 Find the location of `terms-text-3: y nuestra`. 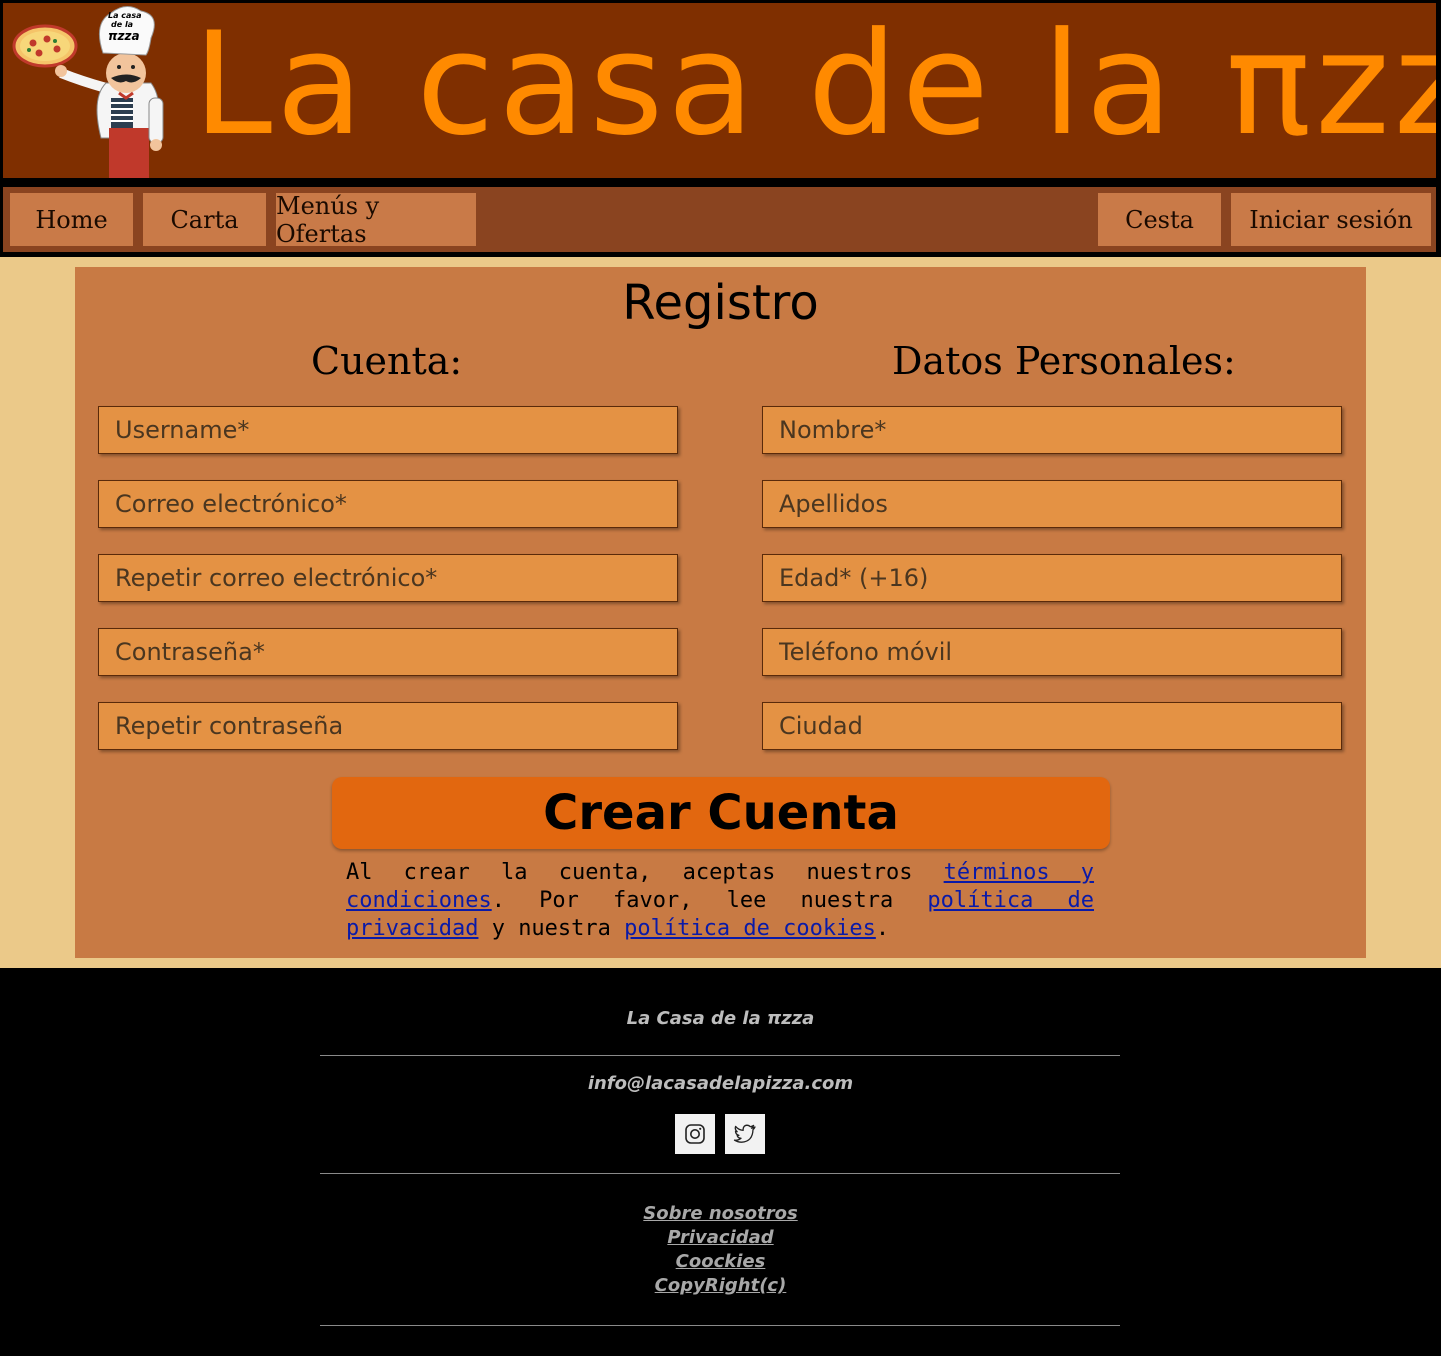

terms-text-3: y nuestra is located at coordinates (551, 928).